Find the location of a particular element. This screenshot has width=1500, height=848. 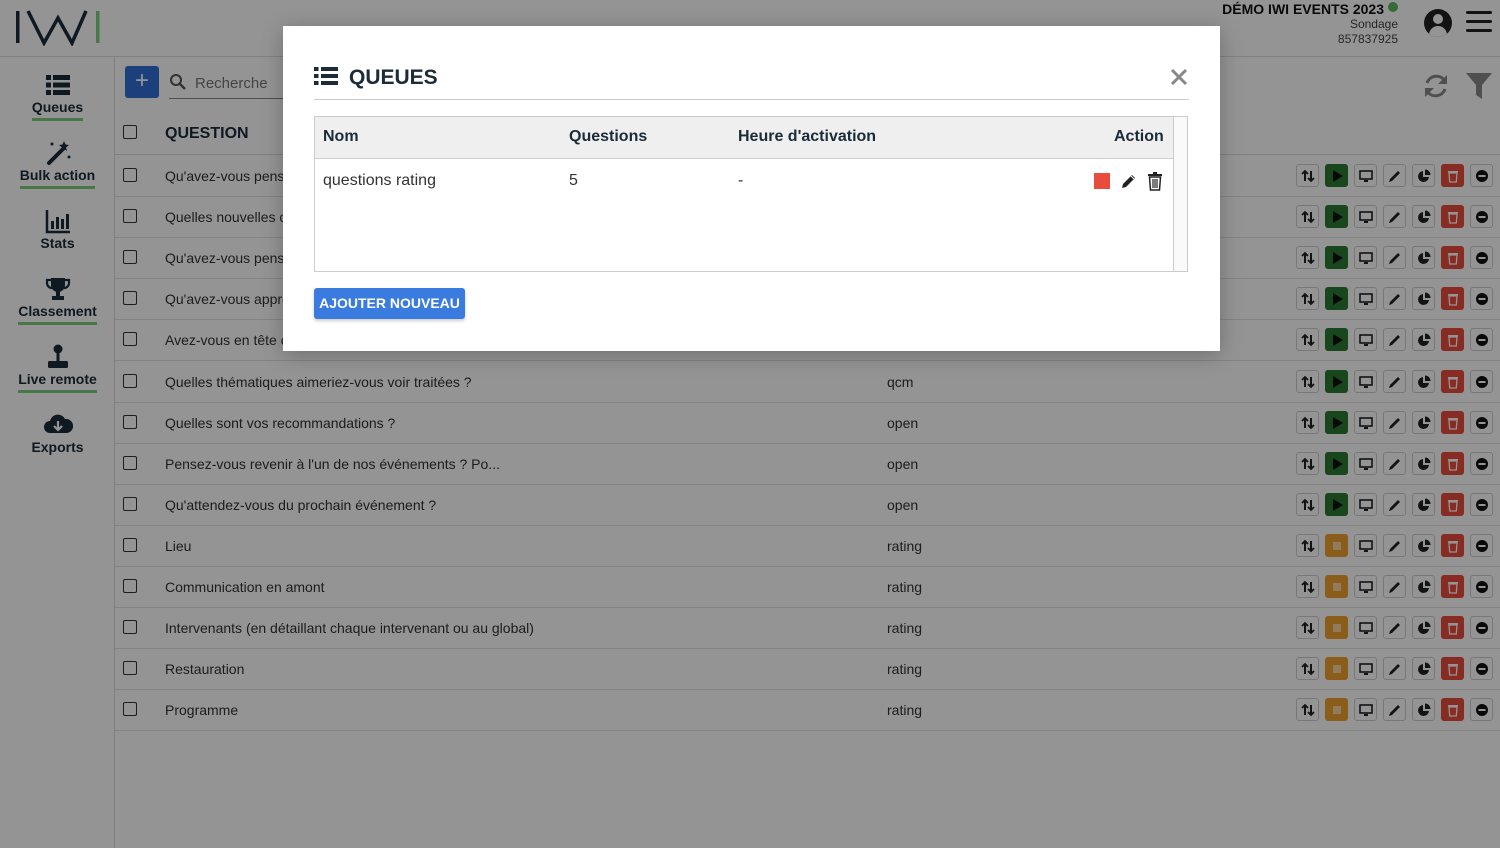

column-header-name: Nom is located at coordinates (341, 136).